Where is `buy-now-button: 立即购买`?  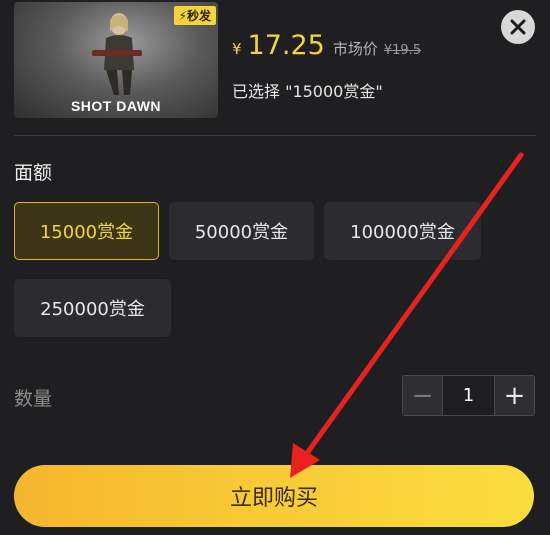 buy-now-button: 立即购买 is located at coordinates (274, 496).